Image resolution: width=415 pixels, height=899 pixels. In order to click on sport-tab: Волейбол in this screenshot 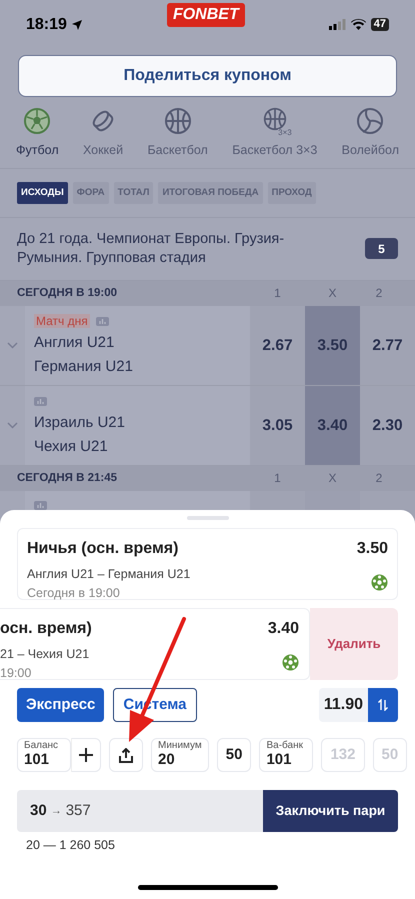, I will do `click(370, 133)`.